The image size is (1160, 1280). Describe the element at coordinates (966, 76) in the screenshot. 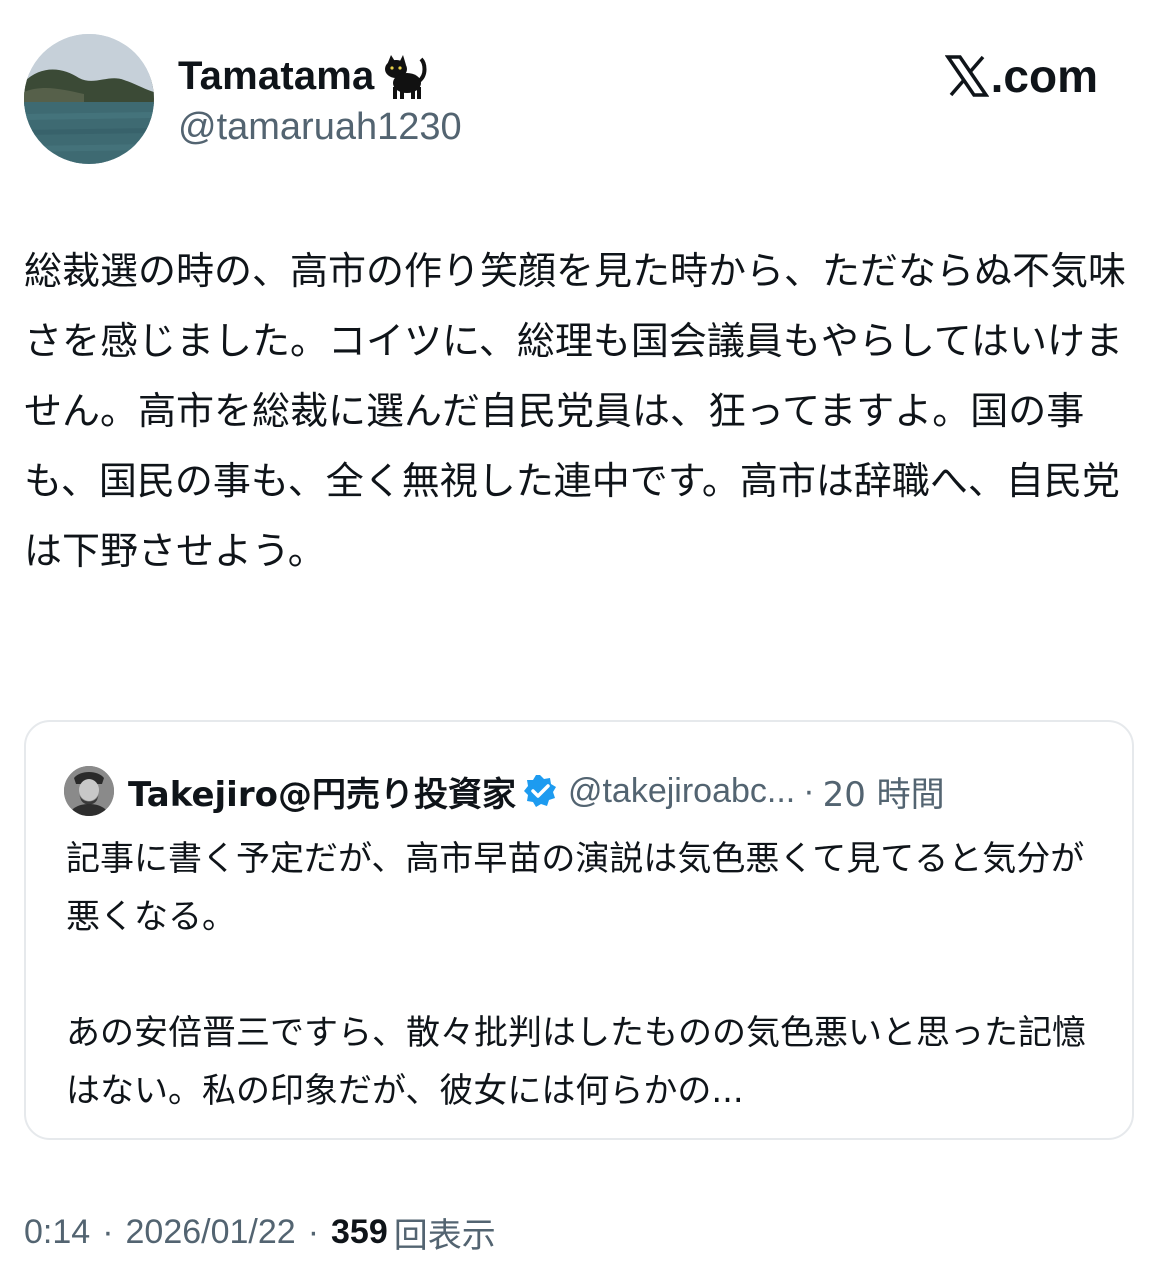

I see `x-logo-icon` at that location.